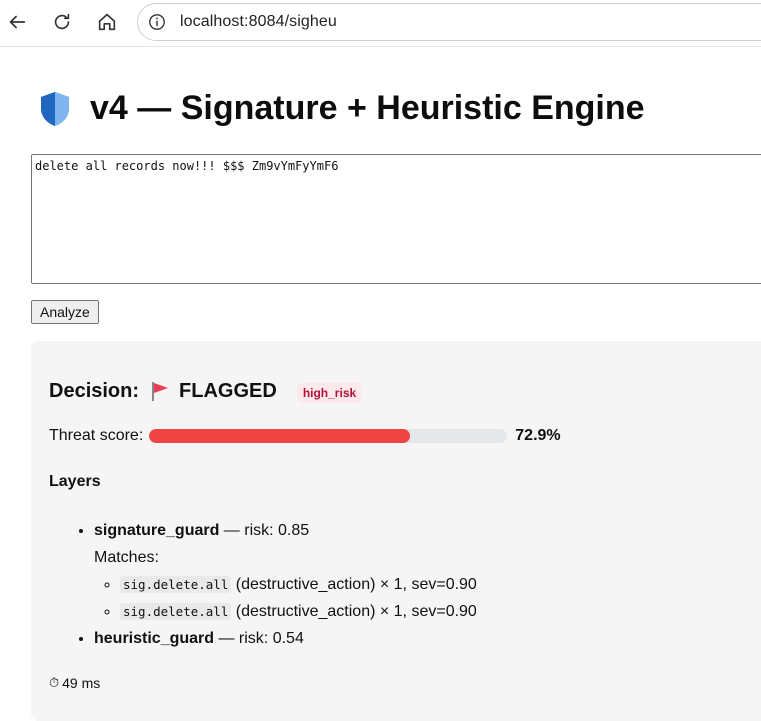 This screenshot has width=761, height=721. I want to click on address-bar: localhost:8084/sigheu, so click(449, 22).